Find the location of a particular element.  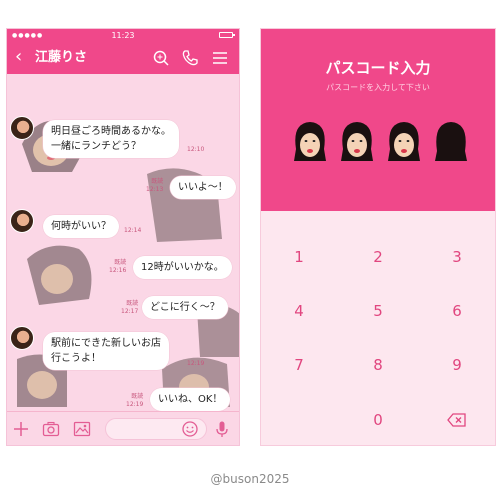

key-8: 8 is located at coordinates (378, 365).